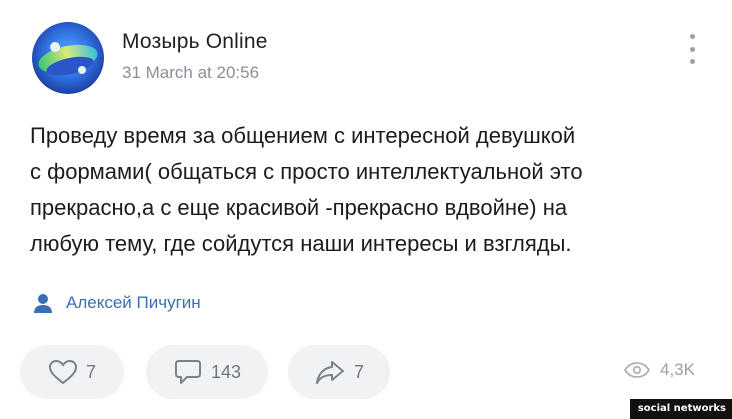 The image size is (732, 419). What do you see at coordinates (187, 372) in the screenshot?
I see `comment-icon` at bounding box center [187, 372].